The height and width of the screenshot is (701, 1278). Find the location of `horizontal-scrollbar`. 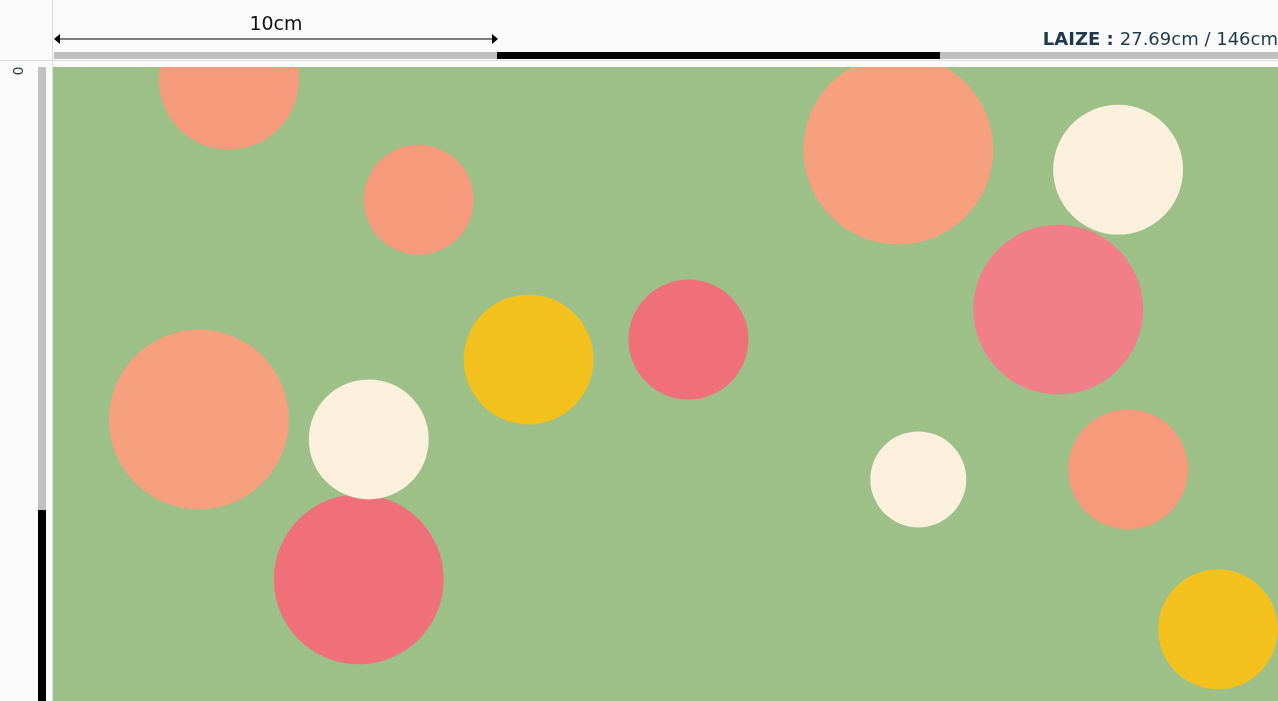

horizontal-scrollbar is located at coordinates (666, 55).